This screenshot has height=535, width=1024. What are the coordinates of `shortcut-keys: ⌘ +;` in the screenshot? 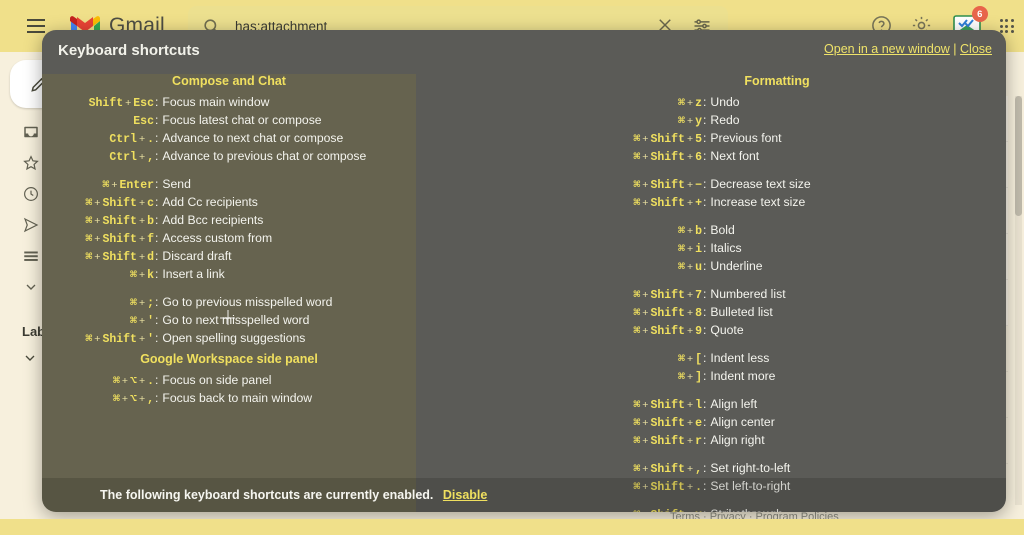 It's located at (142, 303).